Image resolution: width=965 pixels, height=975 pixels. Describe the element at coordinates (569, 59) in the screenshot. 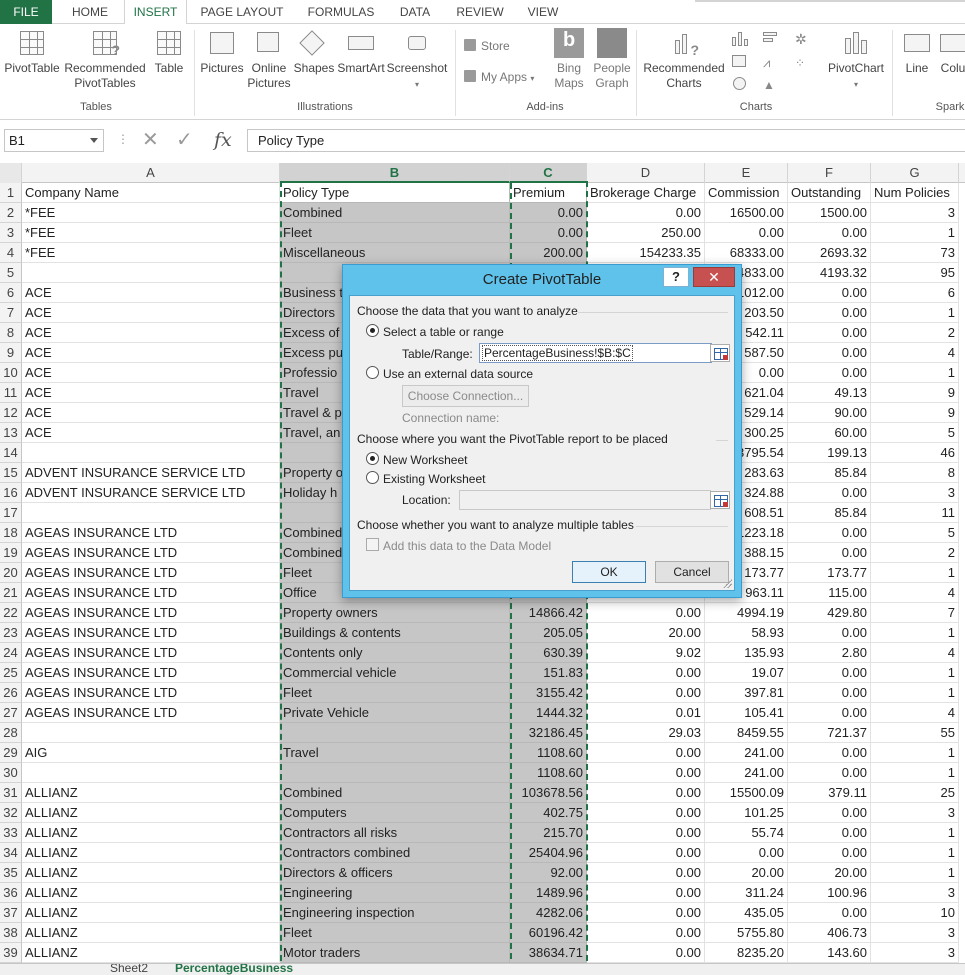

I see `bing-maps-button: b Bing Maps` at that location.